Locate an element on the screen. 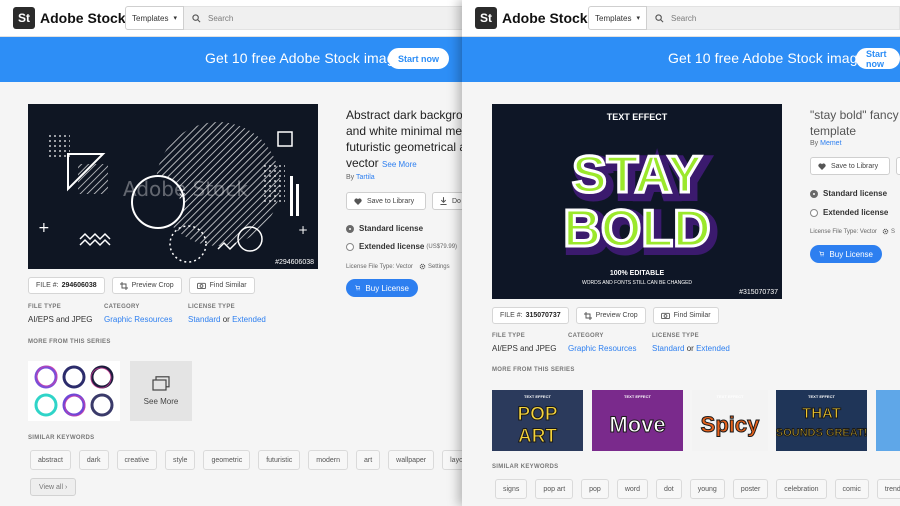 The height and width of the screenshot is (506, 900). keyword-chip: trendy is located at coordinates (888, 489).